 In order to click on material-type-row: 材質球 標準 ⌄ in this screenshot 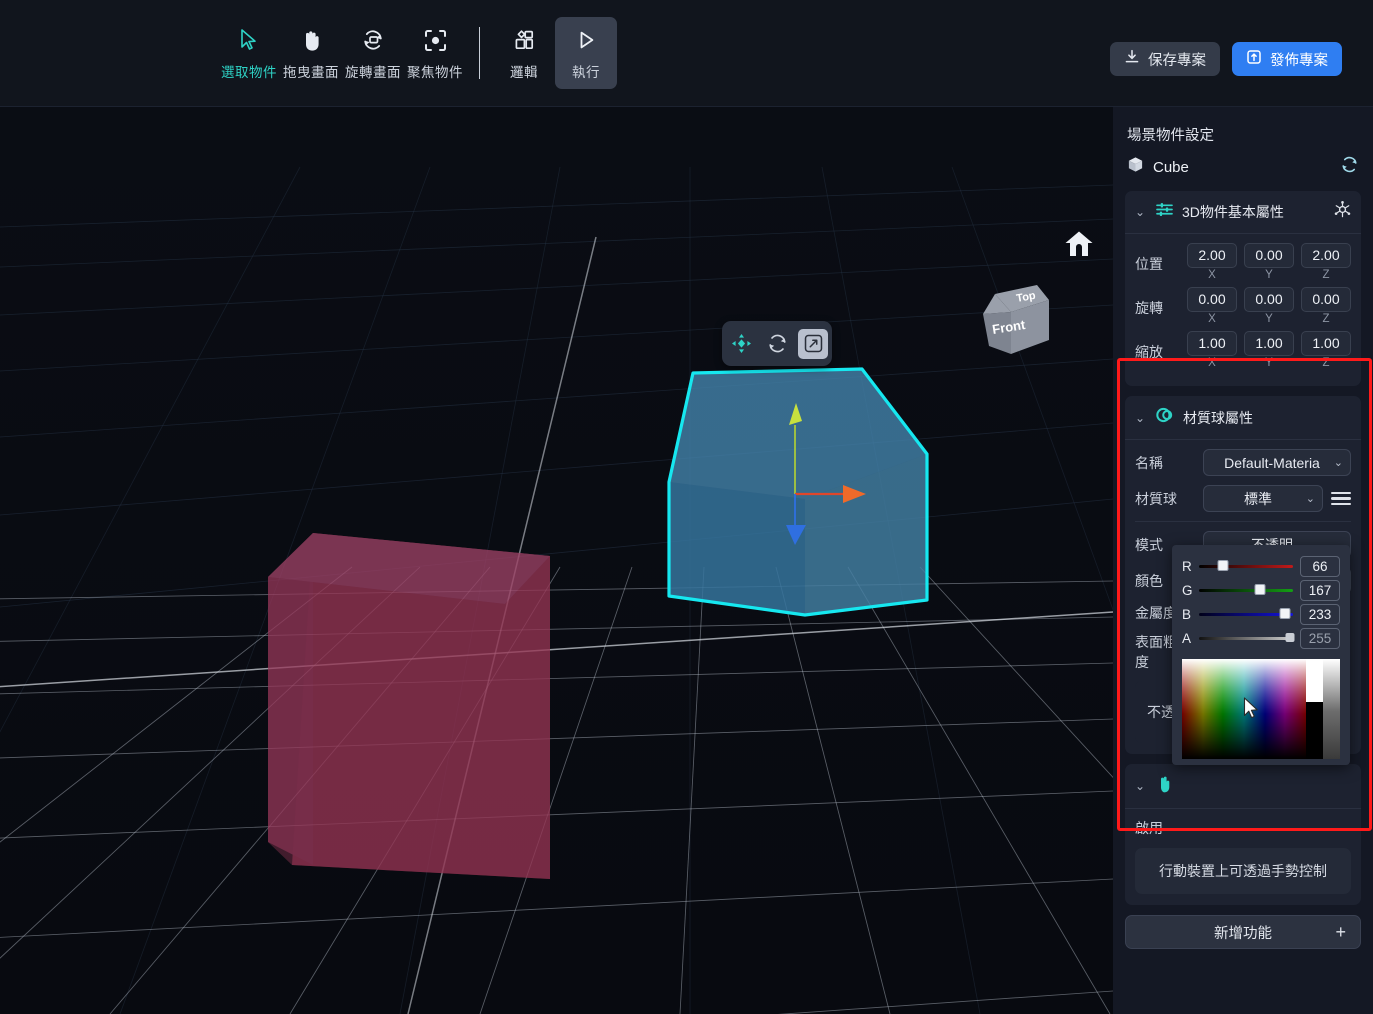, I will do `click(1243, 498)`.